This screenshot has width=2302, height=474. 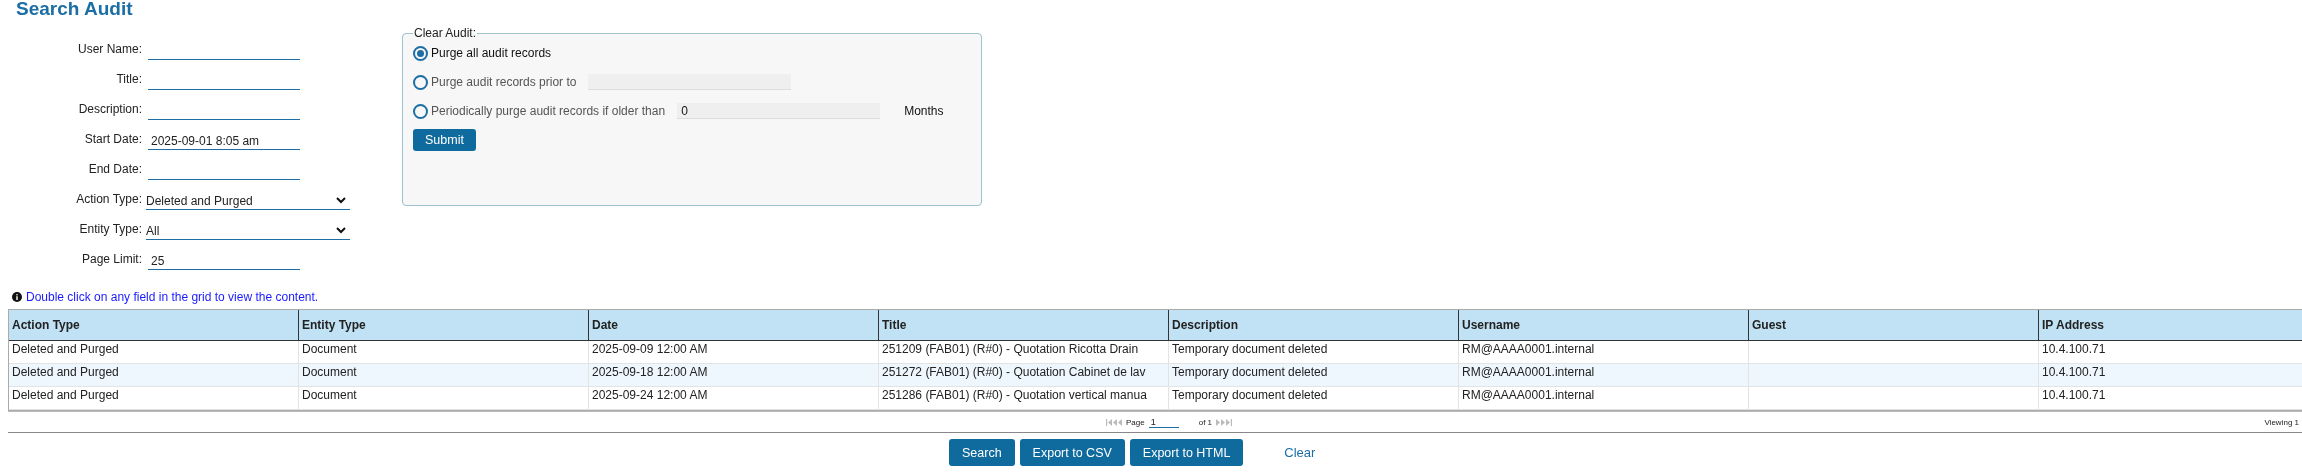 I want to click on field-label: Title:, so click(x=129, y=79).